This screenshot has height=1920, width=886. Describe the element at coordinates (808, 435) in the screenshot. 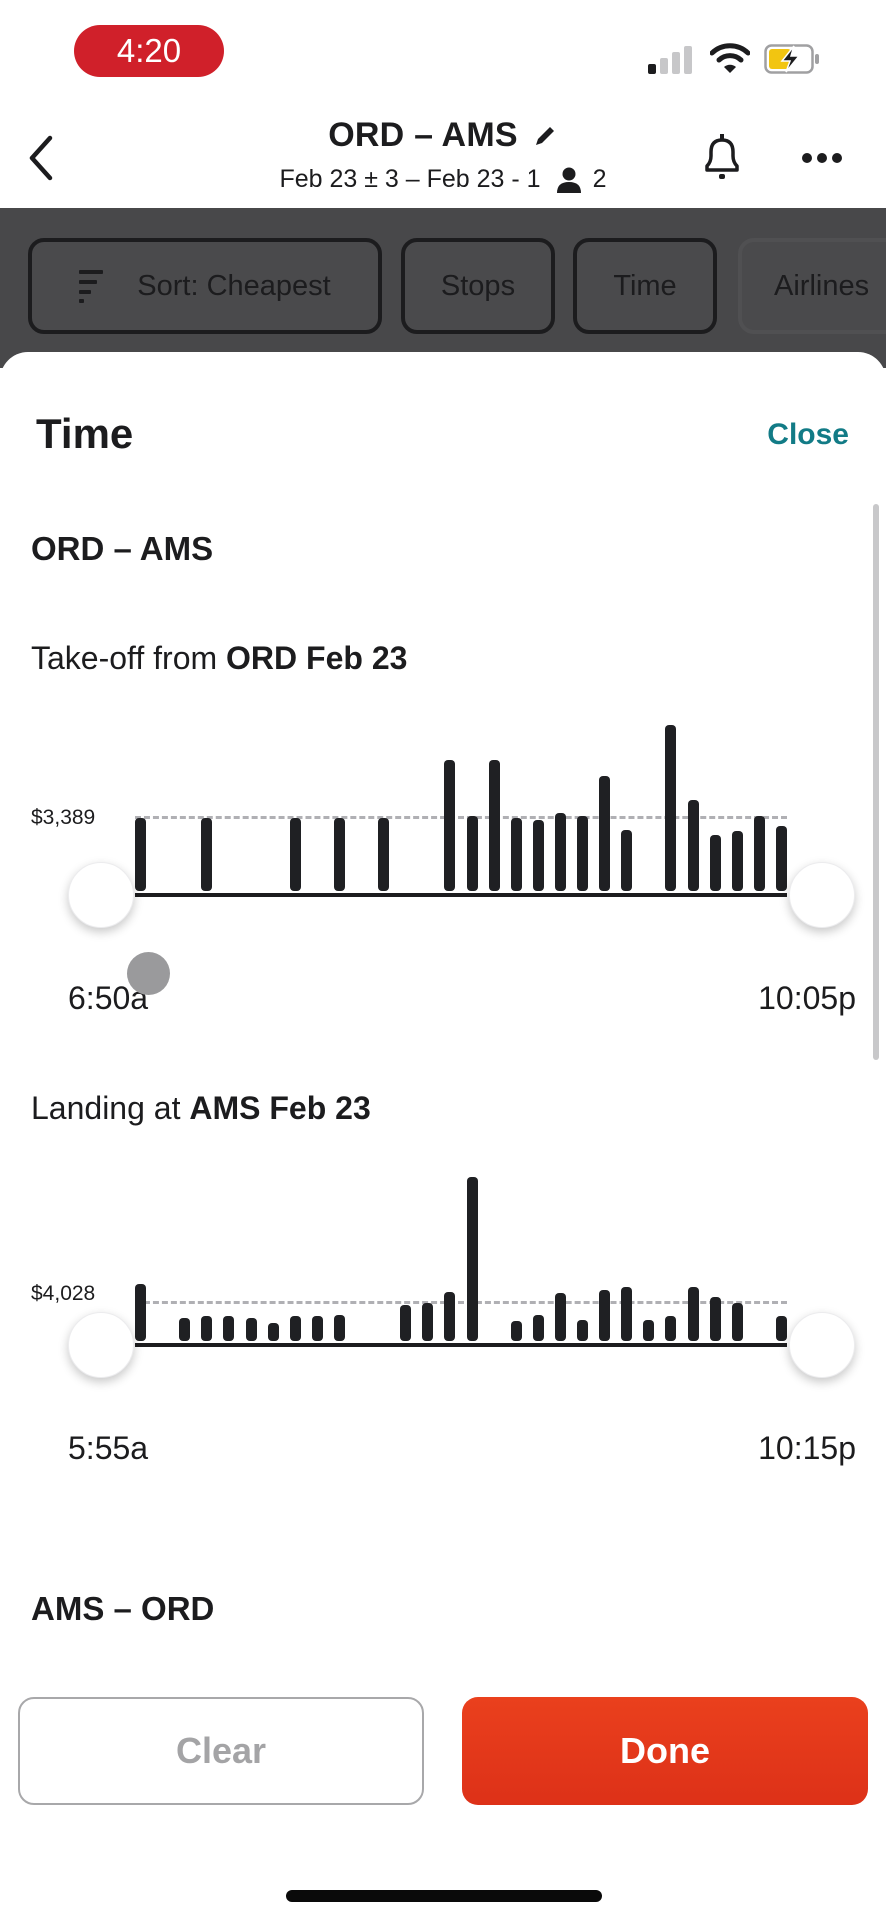

I see `close-button: Close` at that location.